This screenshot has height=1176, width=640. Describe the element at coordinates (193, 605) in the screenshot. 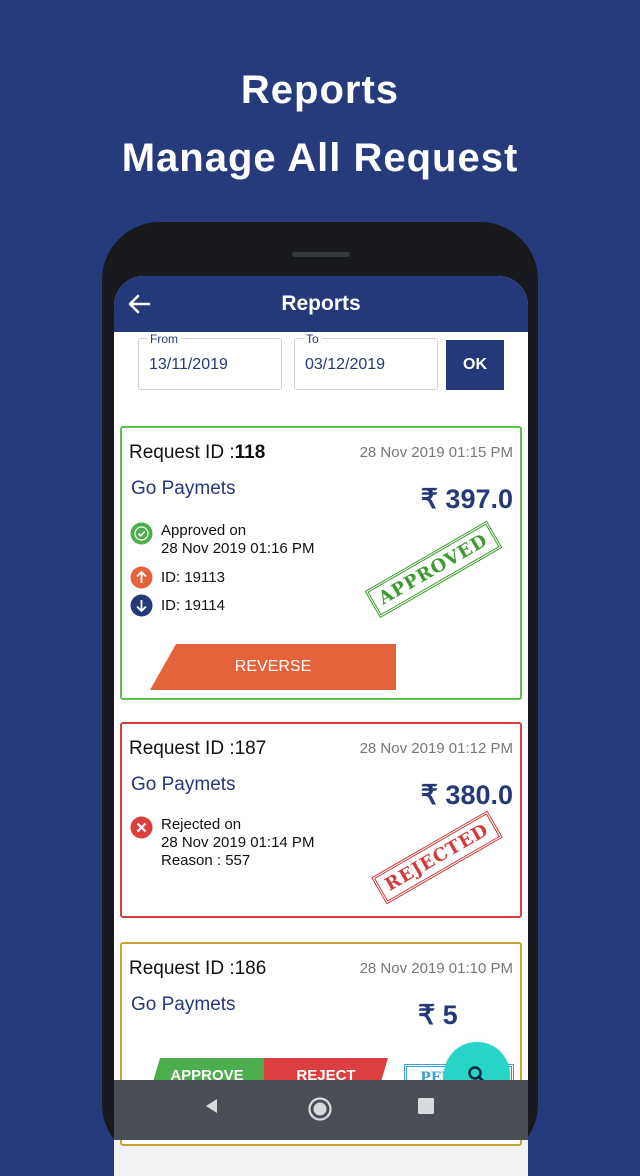

I see `to-id: ID: 19114` at that location.